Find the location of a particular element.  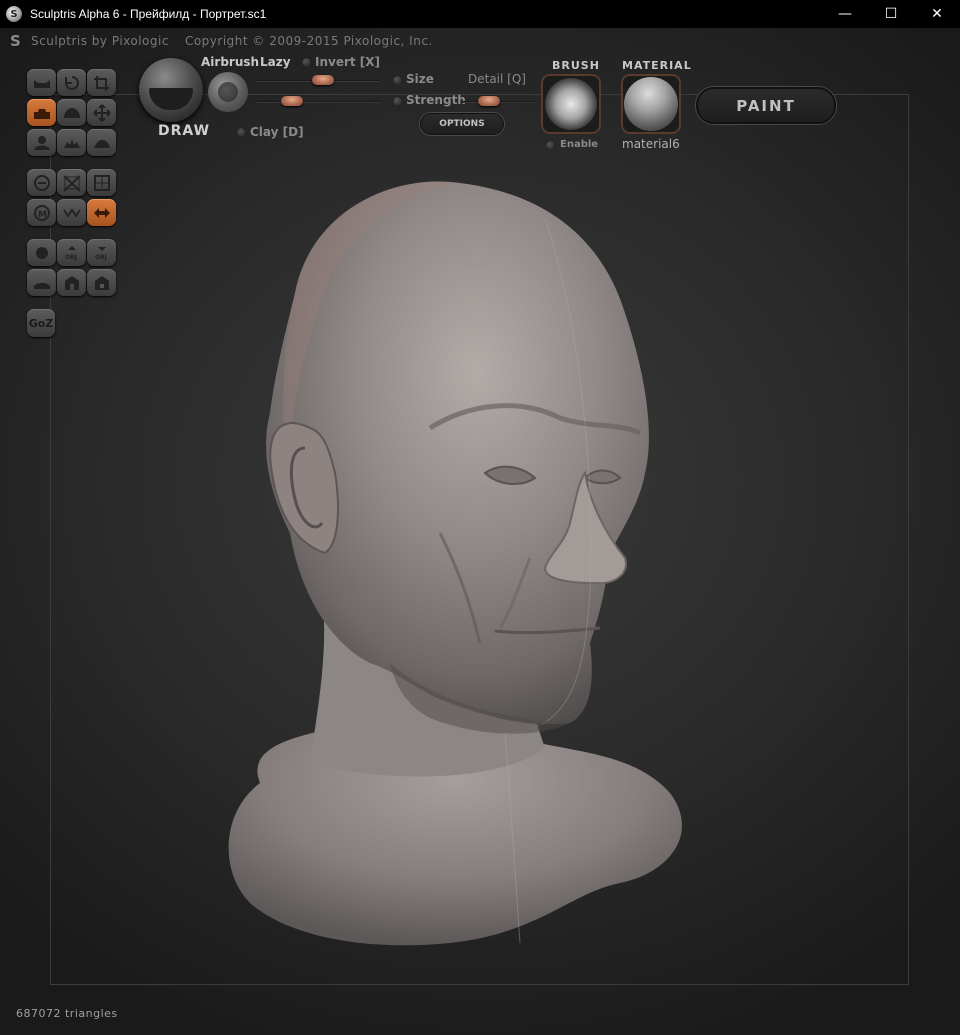

tool-grab is located at coordinates (101, 112).